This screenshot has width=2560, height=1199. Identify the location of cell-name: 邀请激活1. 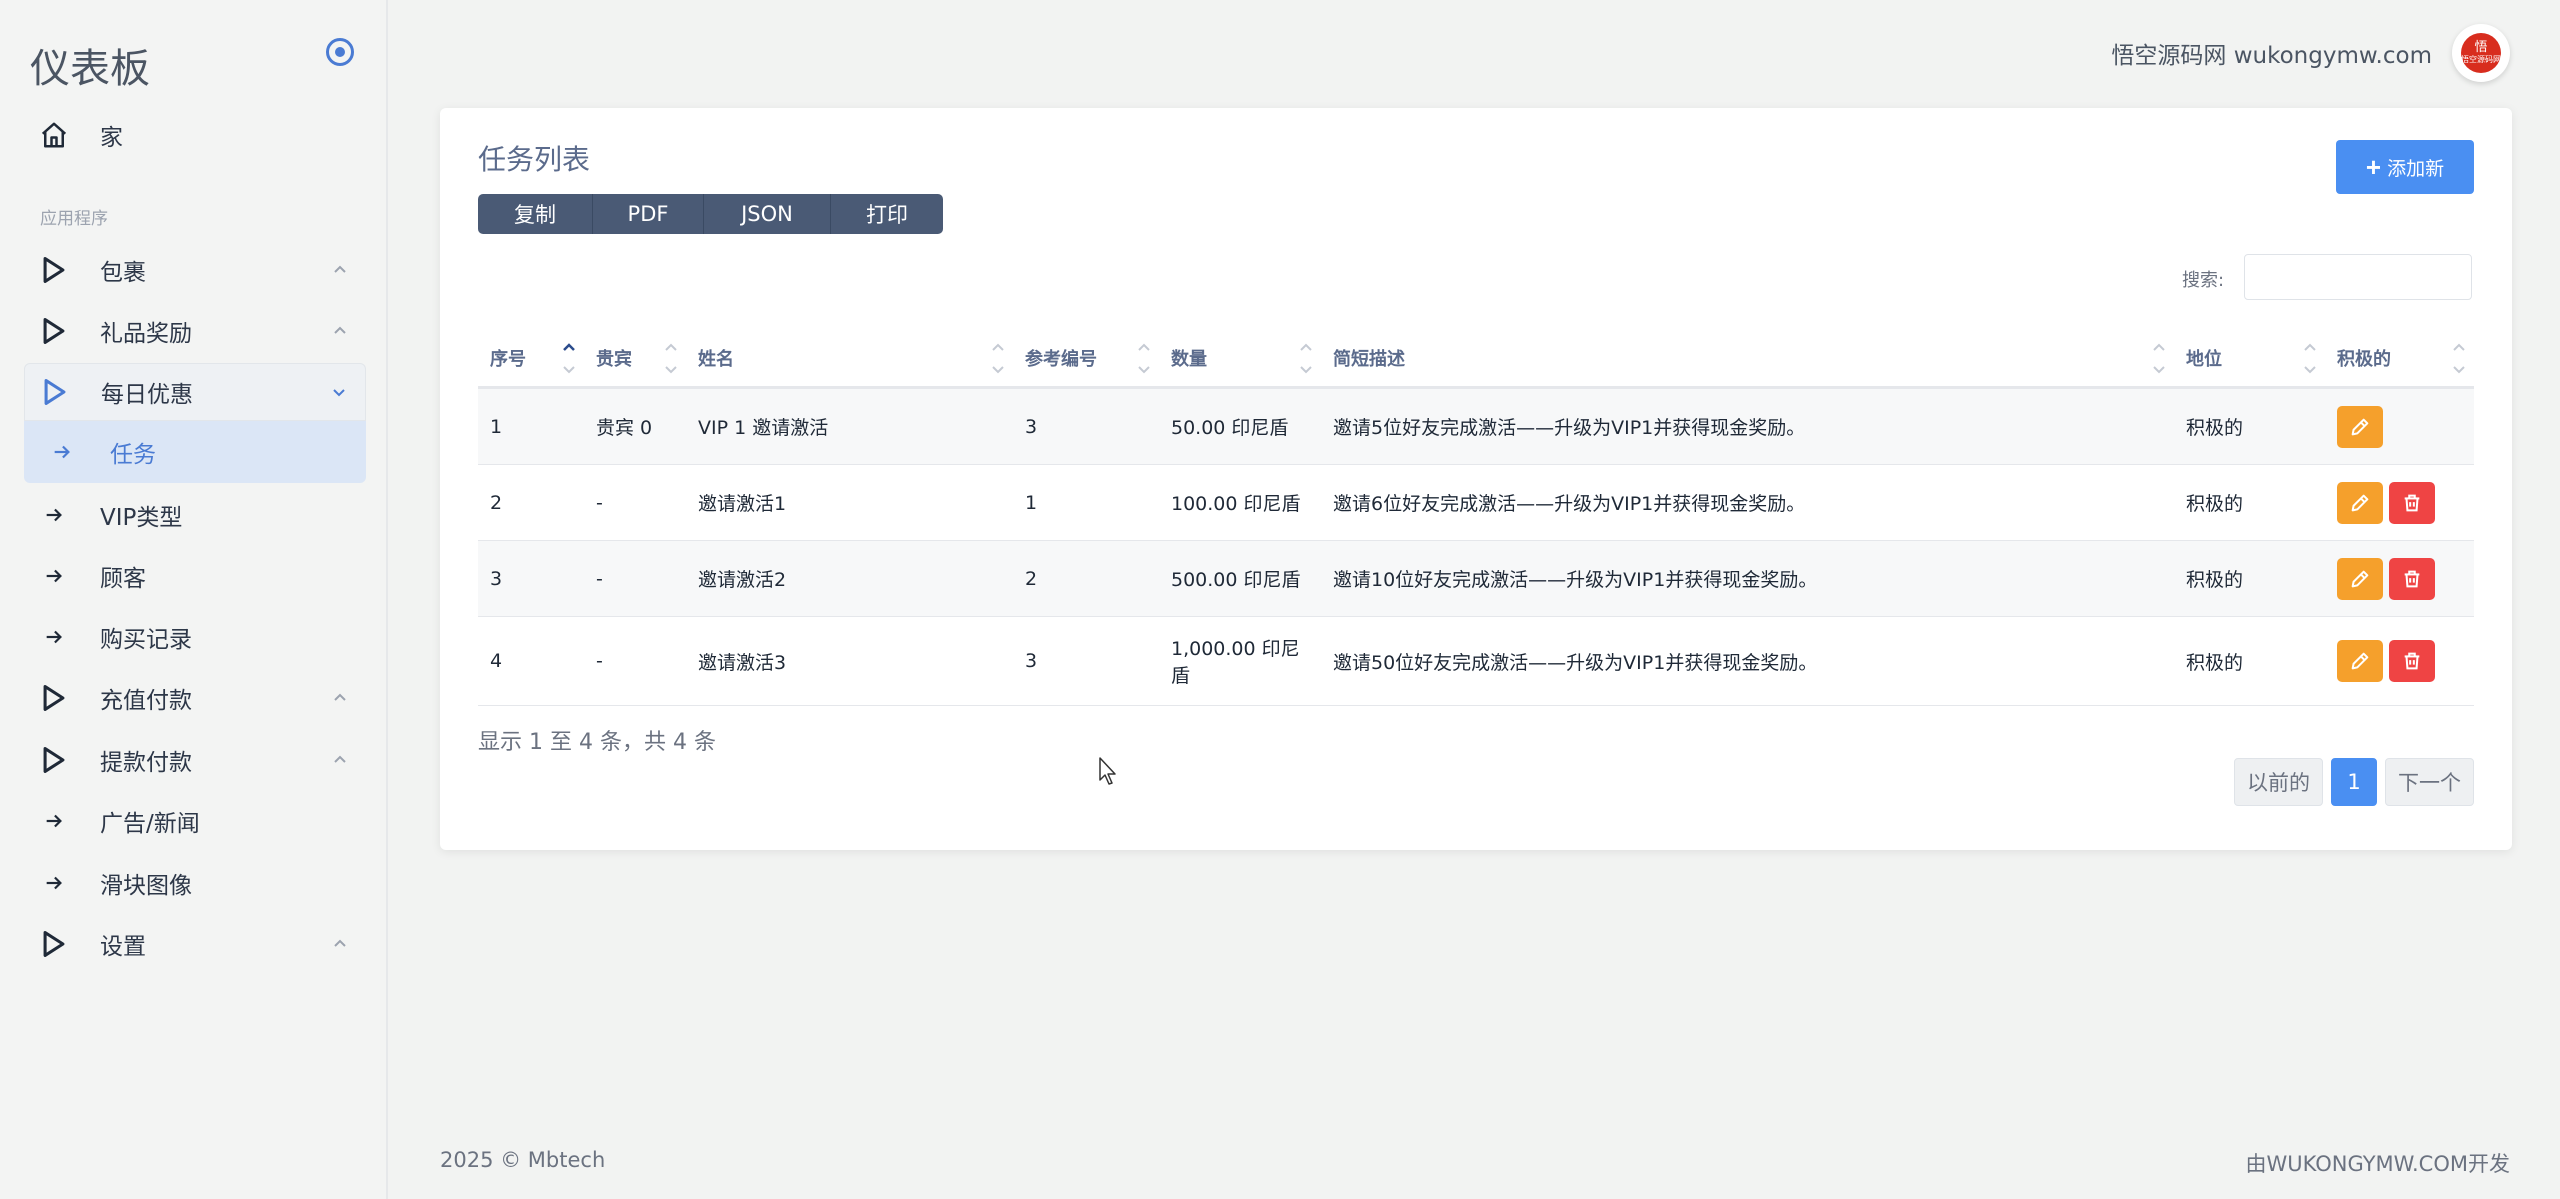
(849, 502).